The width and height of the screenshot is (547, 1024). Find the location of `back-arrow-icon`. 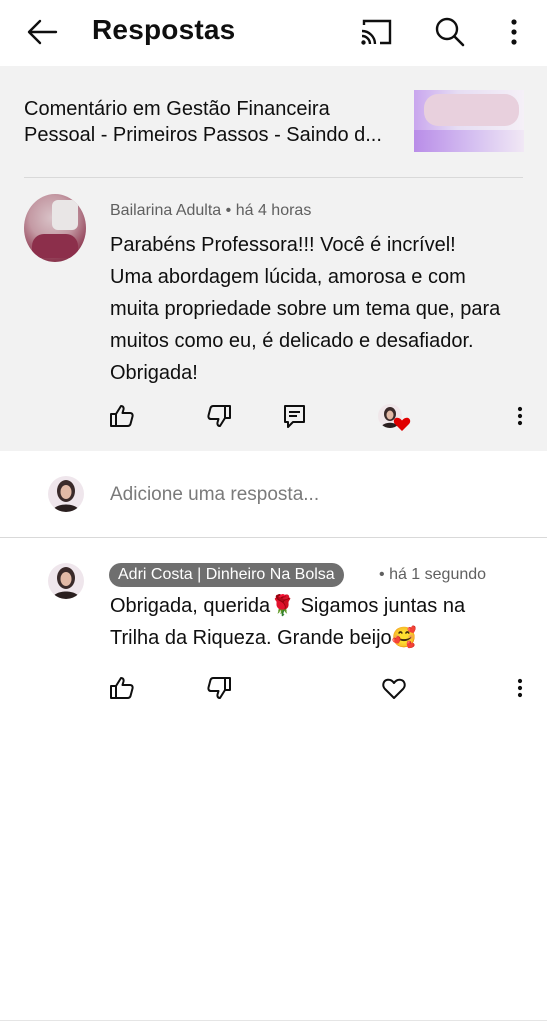

back-arrow-icon is located at coordinates (42, 32).